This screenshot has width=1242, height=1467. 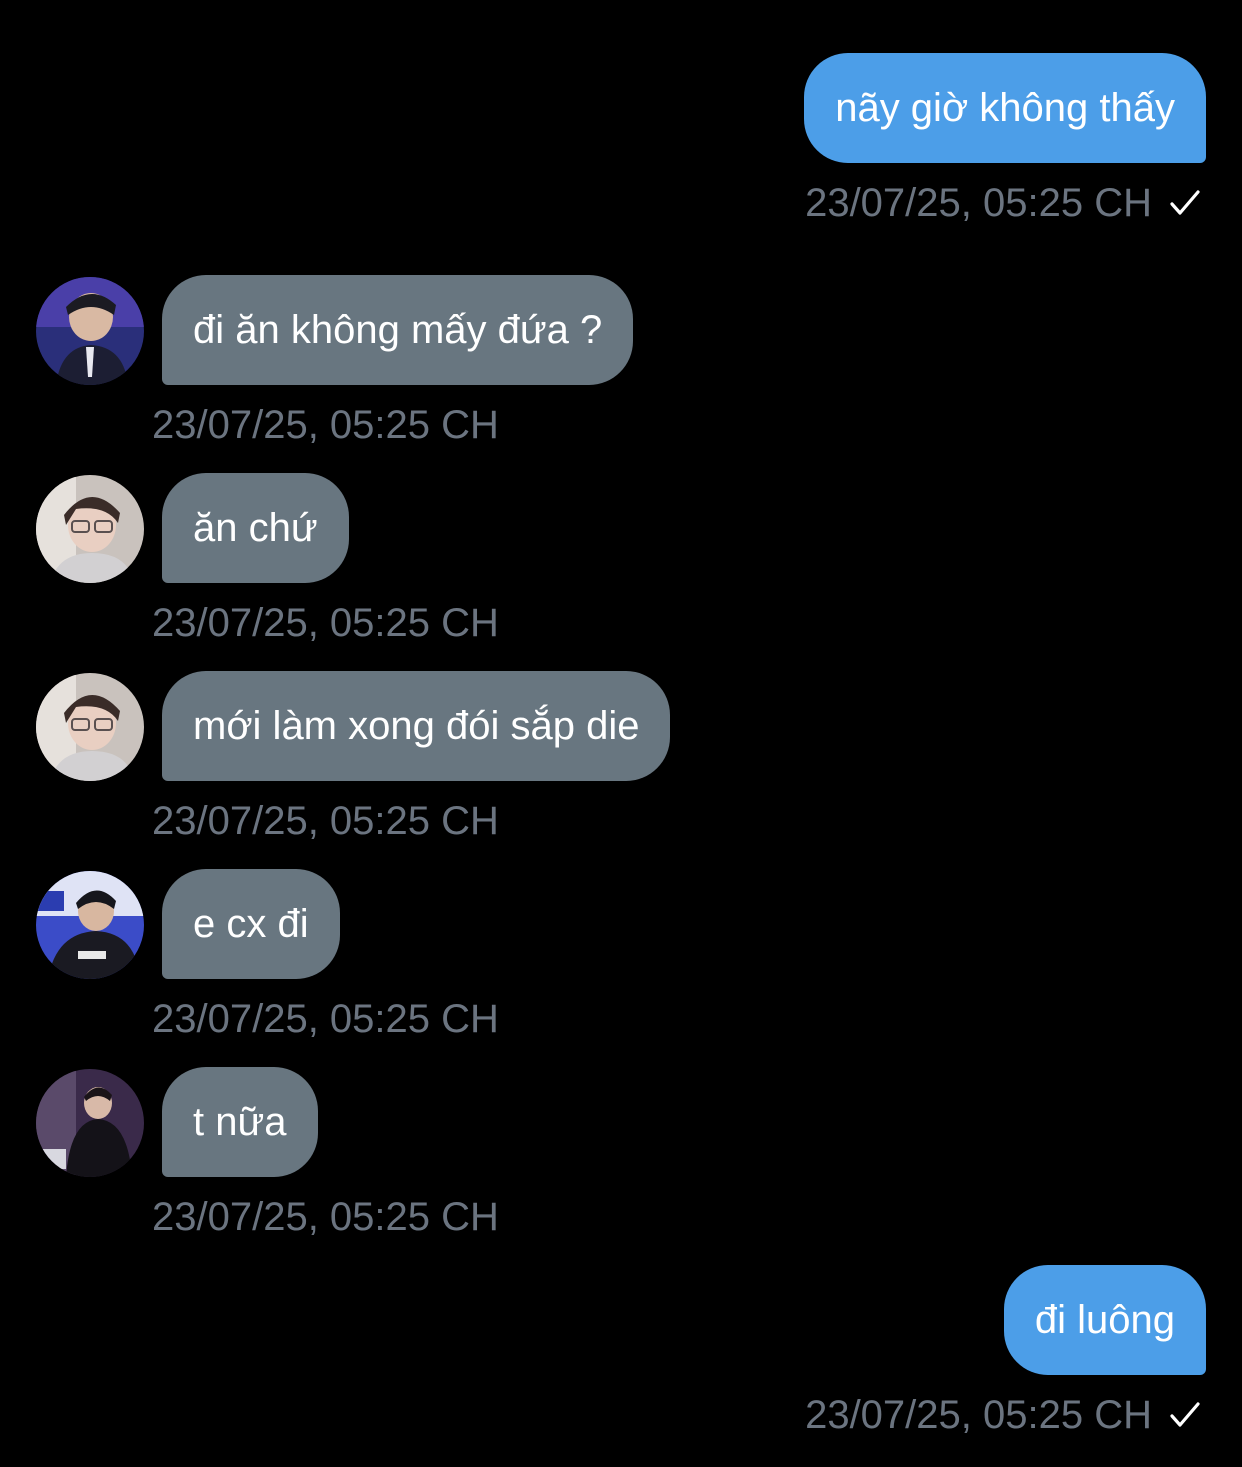 I want to click on message-text: ăn chứ, so click(x=255, y=528).